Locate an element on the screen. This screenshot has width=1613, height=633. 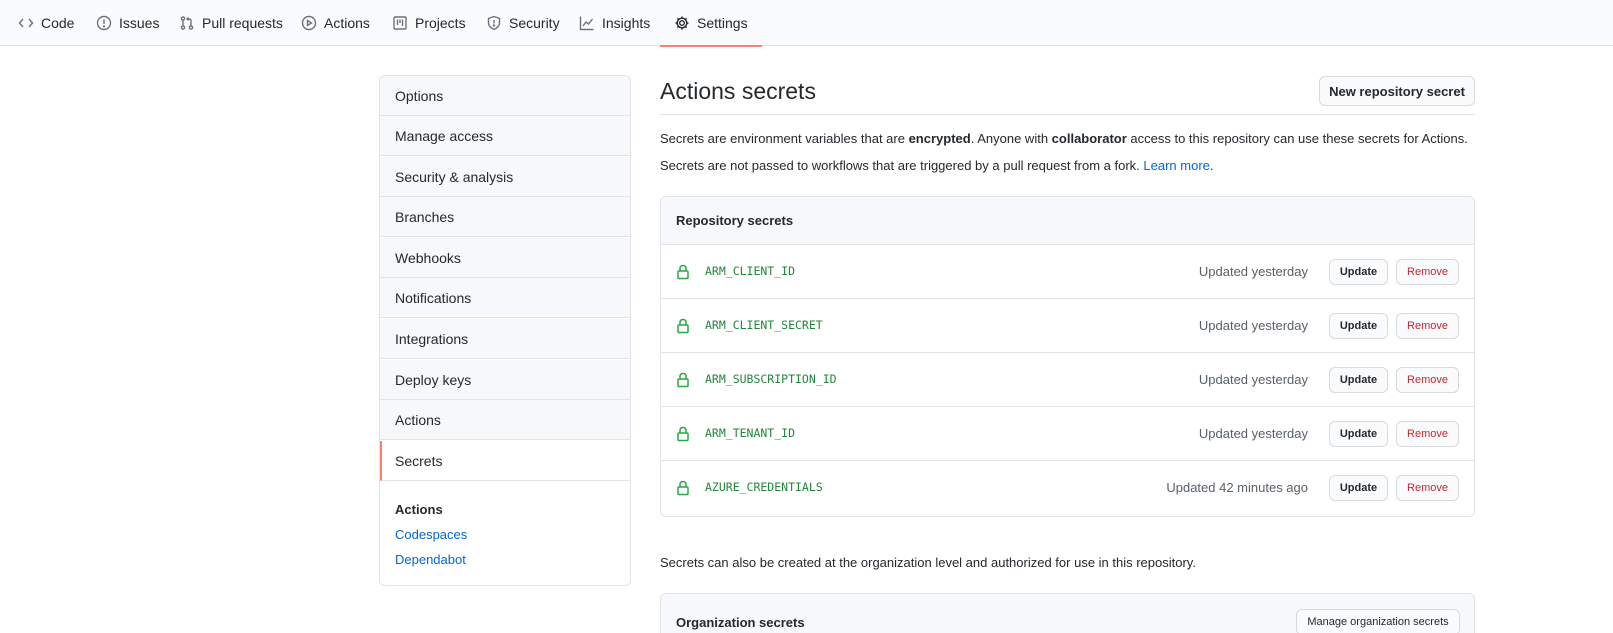
tab-label: Security is located at coordinates (534, 23).